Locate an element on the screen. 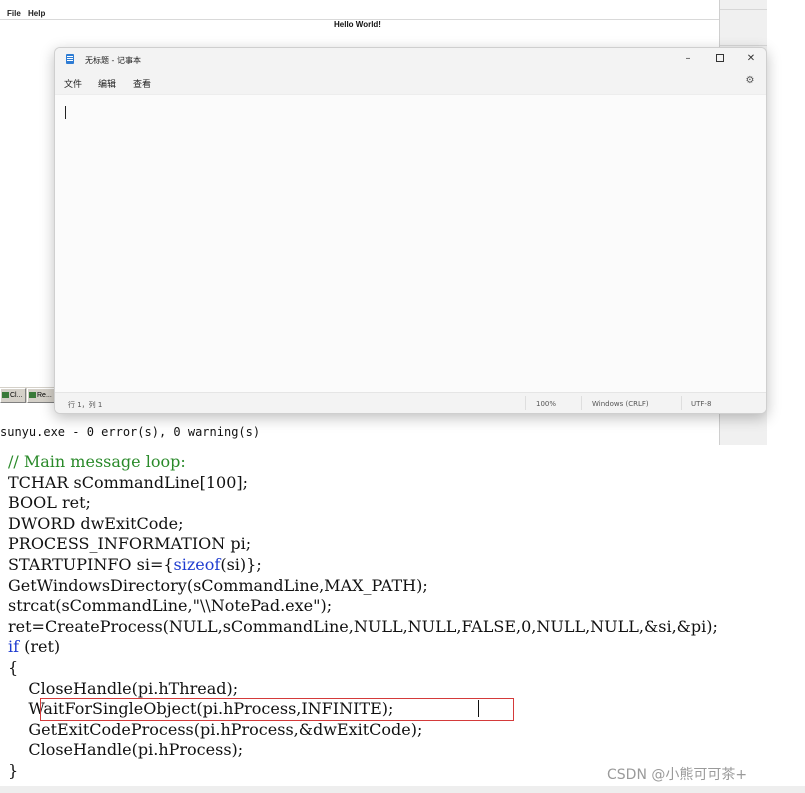  notepad-statusbar: 行 1，列 1 100% Windows (CRLF) UTF-8 is located at coordinates (410, 402).